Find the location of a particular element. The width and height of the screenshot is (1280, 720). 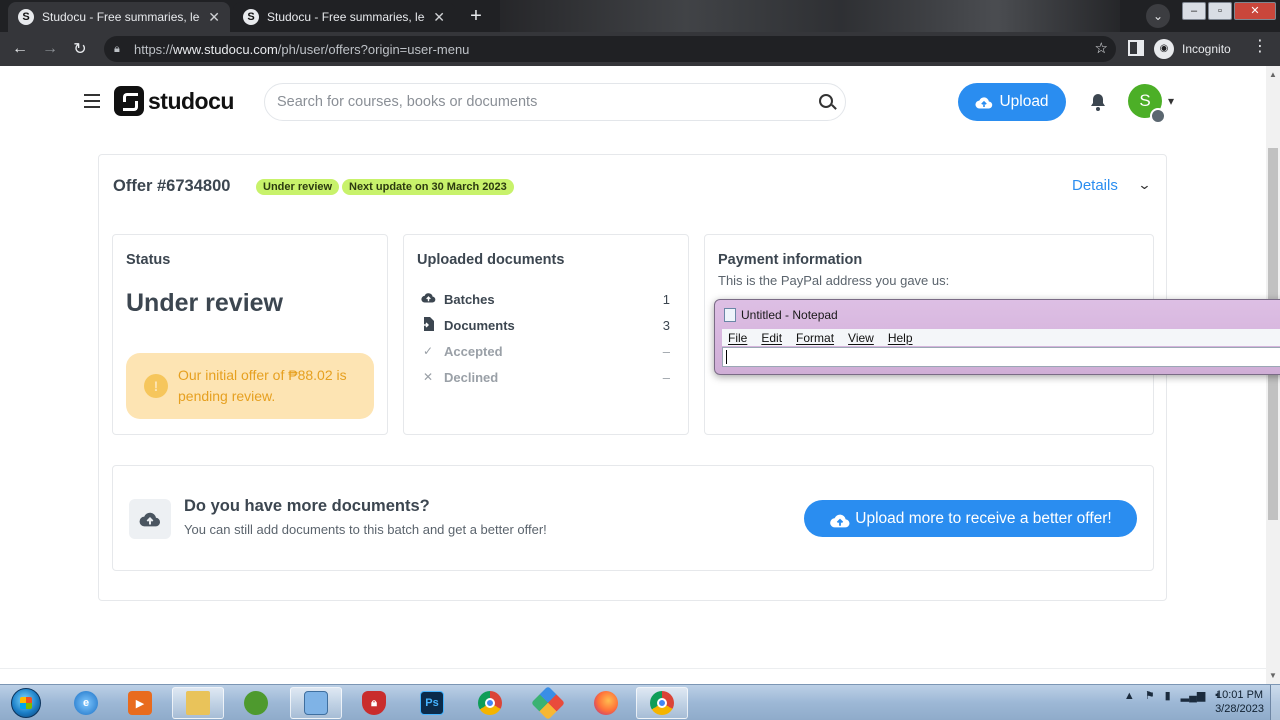

logo-wordmark: studocu is located at coordinates (191, 100).